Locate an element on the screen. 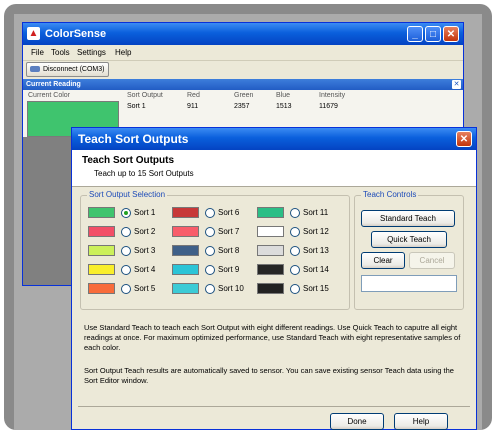 Image resolution: width=496 pixels, height=434 pixels. sort-label: Sort 3 is located at coordinates (144, 250).